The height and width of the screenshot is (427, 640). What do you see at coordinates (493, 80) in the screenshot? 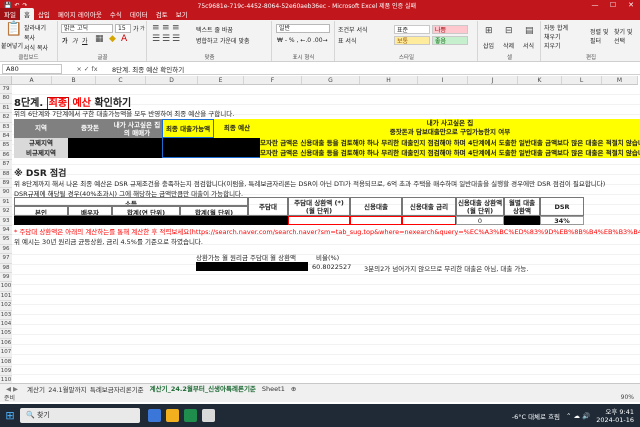
I see `column-header: J` at bounding box center [493, 80].